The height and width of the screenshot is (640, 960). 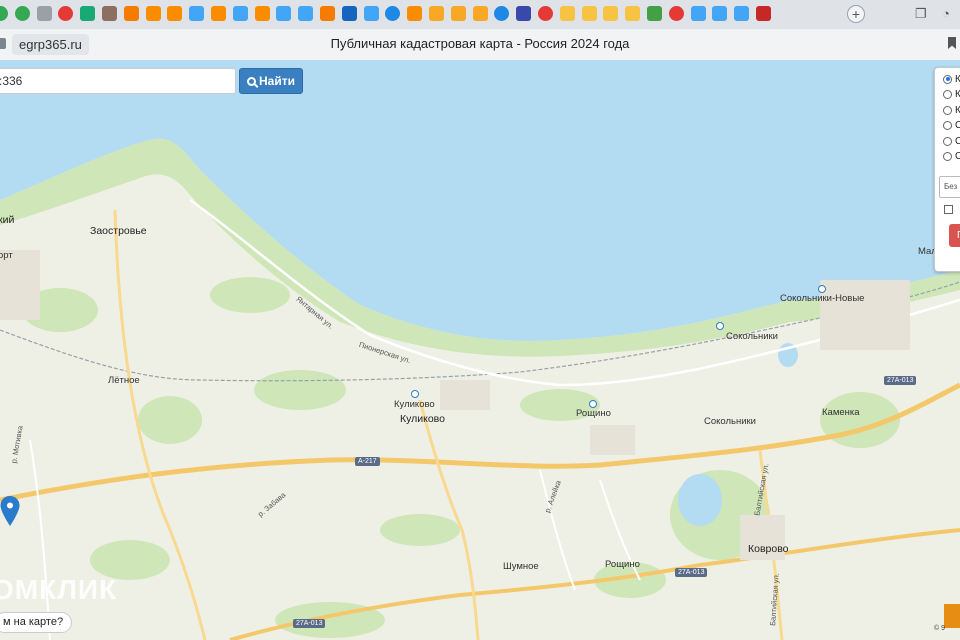 I want to click on label-kulikovo: Куликово, so click(x=422, y=419).